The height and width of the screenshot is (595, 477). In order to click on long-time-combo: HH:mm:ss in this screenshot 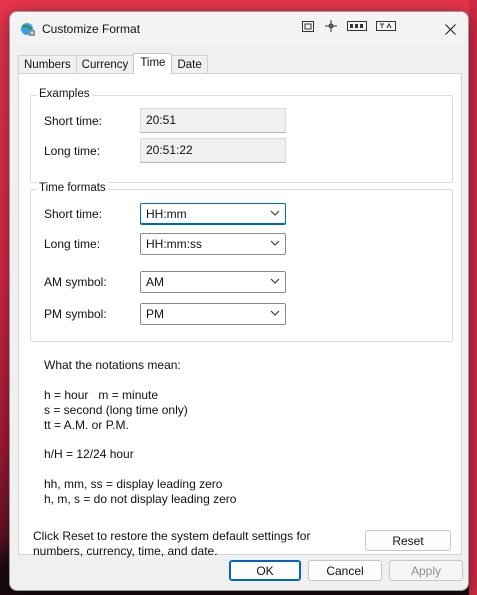, I will do `click(213, 244)`.